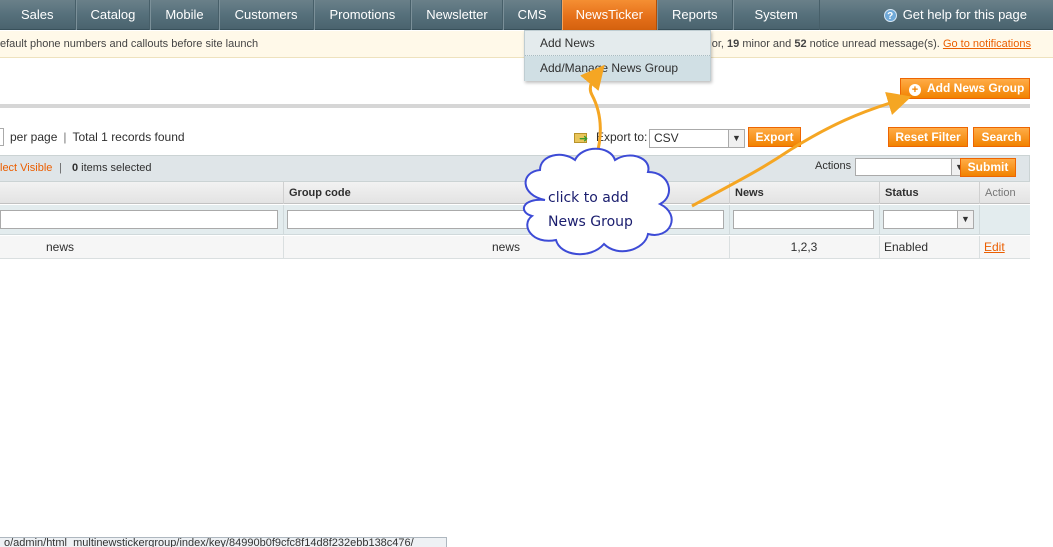 This screenshot has width=1053, height=547. Describe the element at coordinates (694, 15) in the screenshot. I see `nav-item-reports: Reports` at that location.